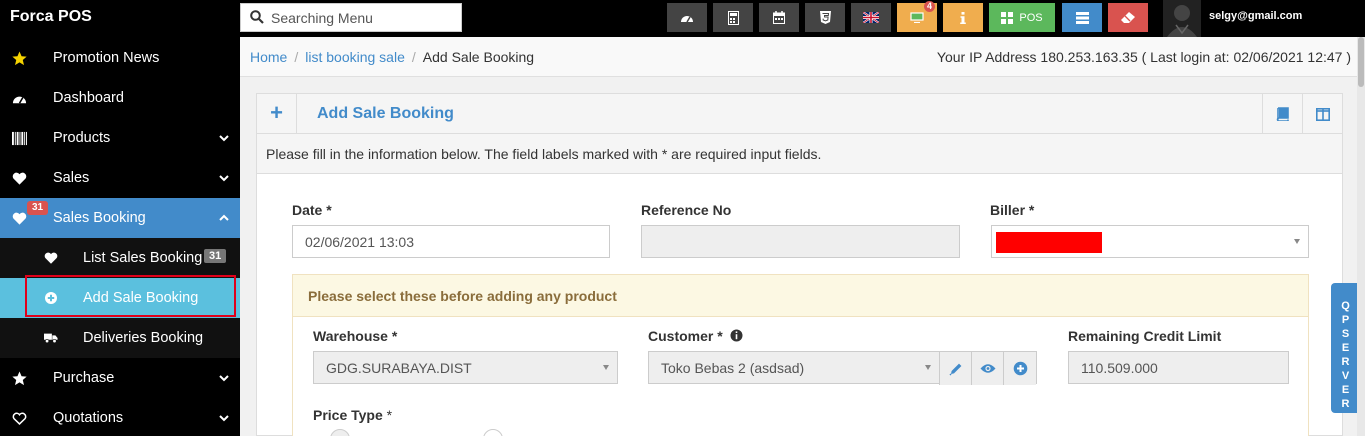 Image resolution: width=1365 pixels, height=436 pixels. Describe the element at coordinates (451, 241) in the screenshot. I see `date-input: 02/06/2021 13:03` at that location.